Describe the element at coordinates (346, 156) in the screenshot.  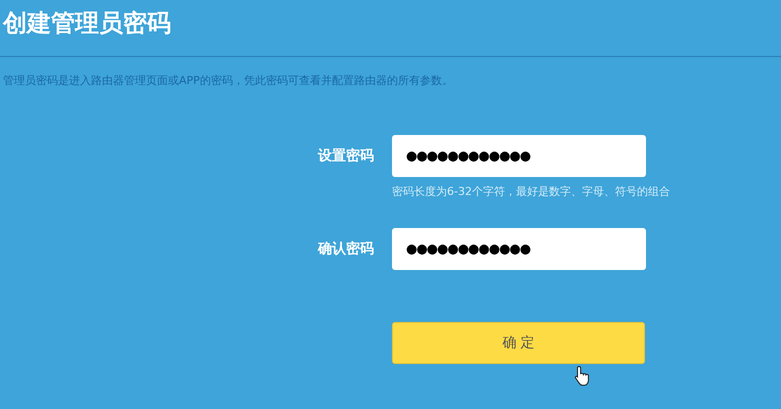
I see `field-label: 设置密码` at that location.